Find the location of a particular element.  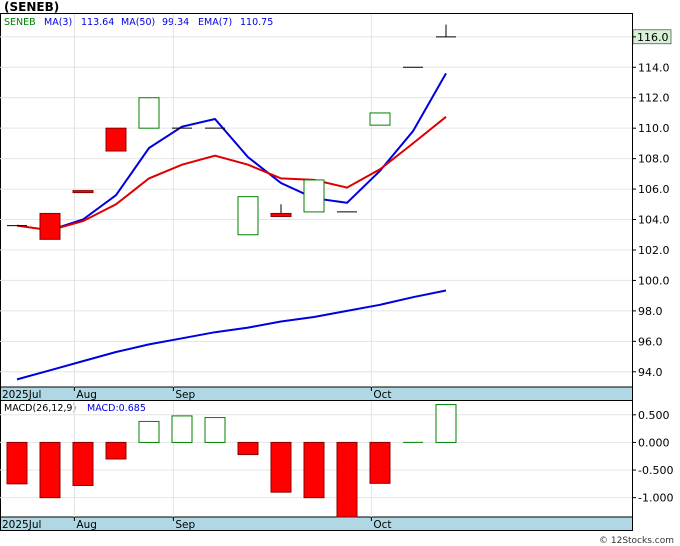

legend-ema7-label: EMA(7) is located at coordinates (215, 22).